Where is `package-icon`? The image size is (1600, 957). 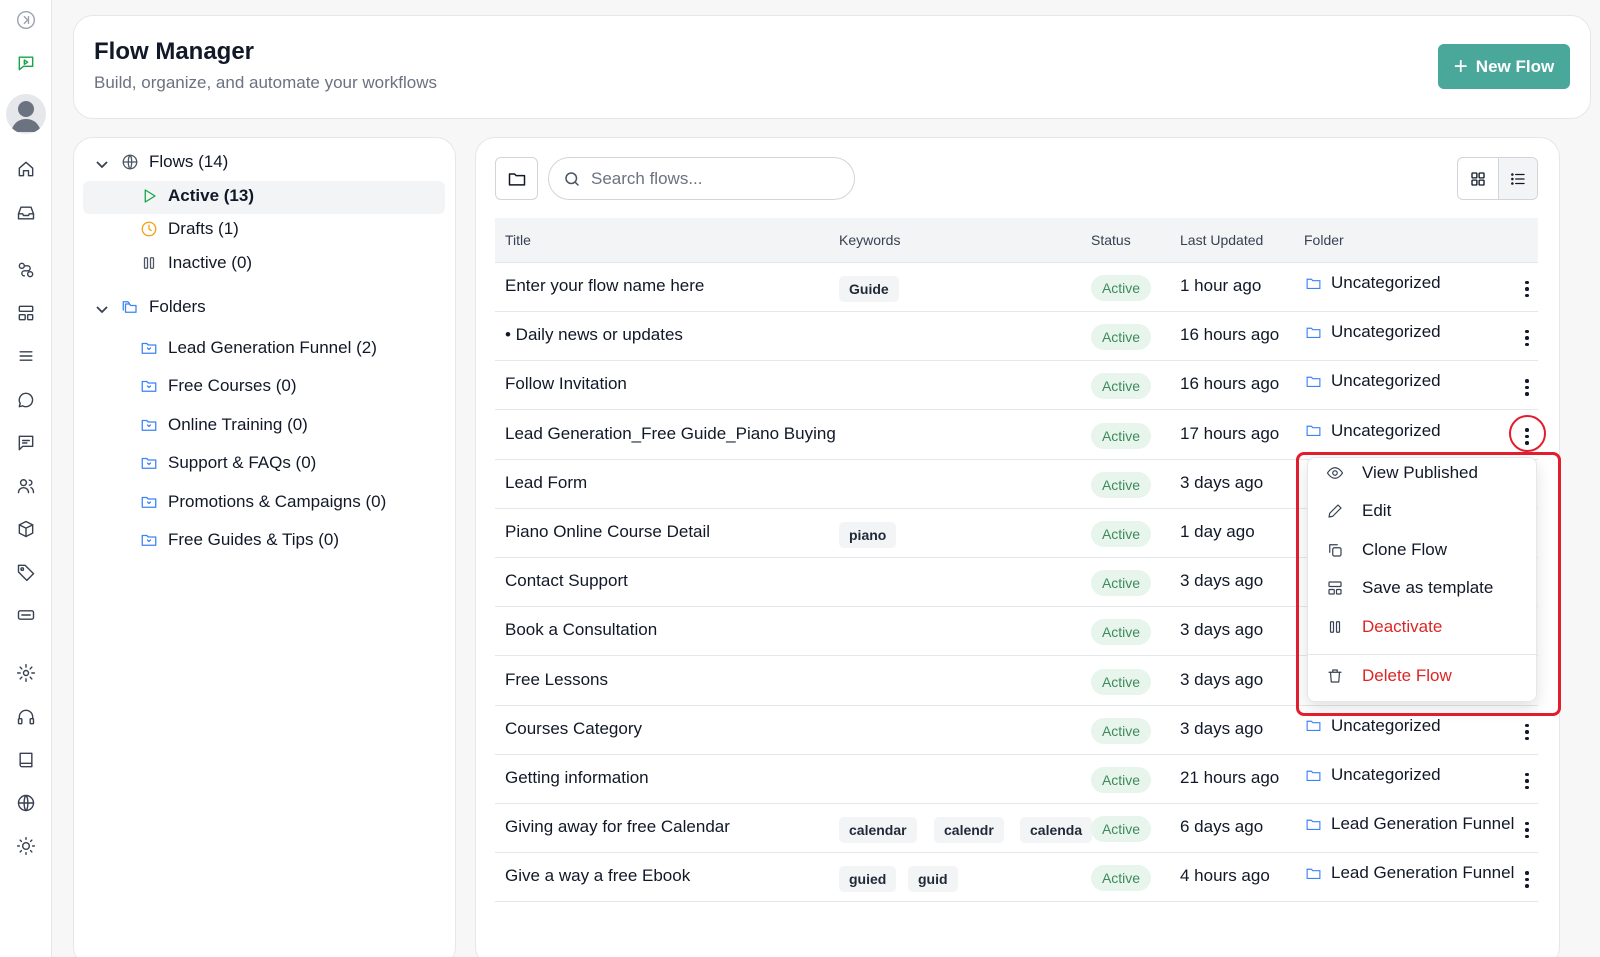
package-icon is located at coordinates (26, 529).